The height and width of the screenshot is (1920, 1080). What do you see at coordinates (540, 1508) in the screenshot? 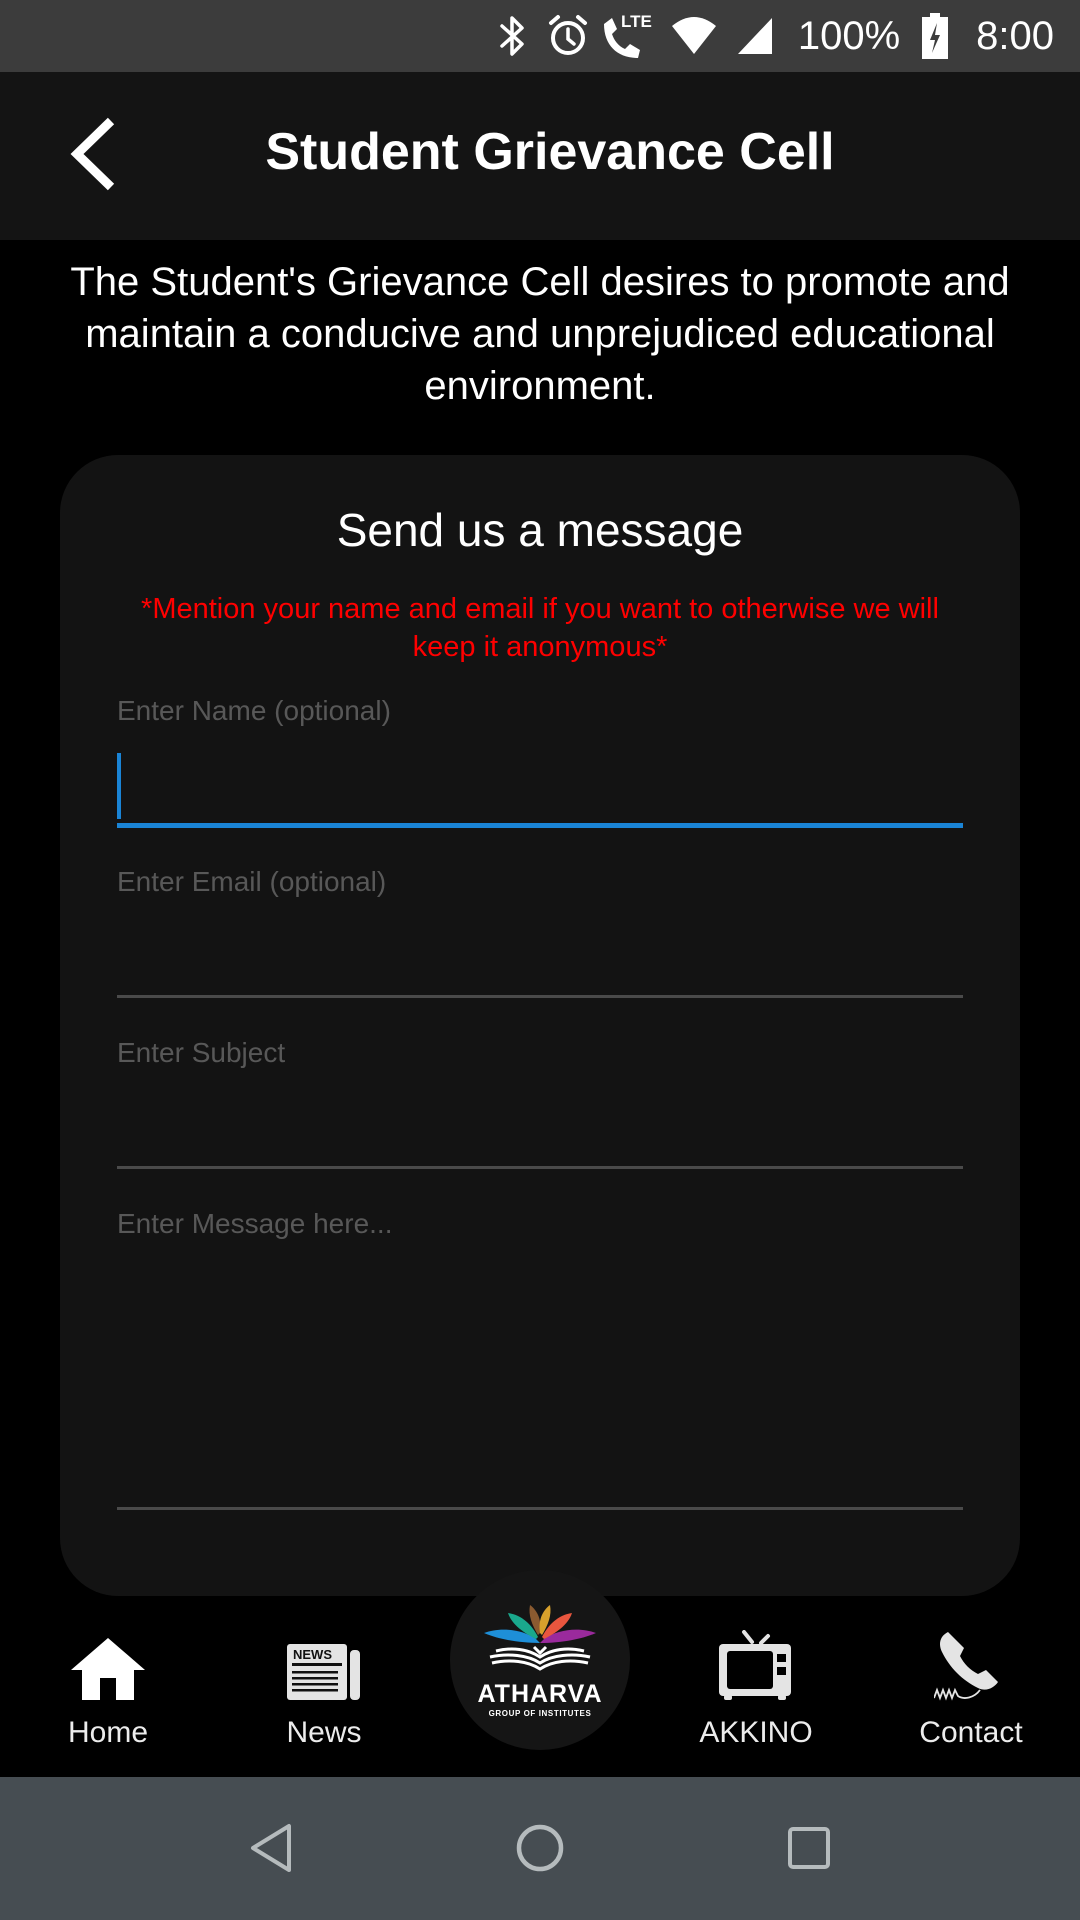
I see `message-field-underline` at bounding box center [540, 1508].